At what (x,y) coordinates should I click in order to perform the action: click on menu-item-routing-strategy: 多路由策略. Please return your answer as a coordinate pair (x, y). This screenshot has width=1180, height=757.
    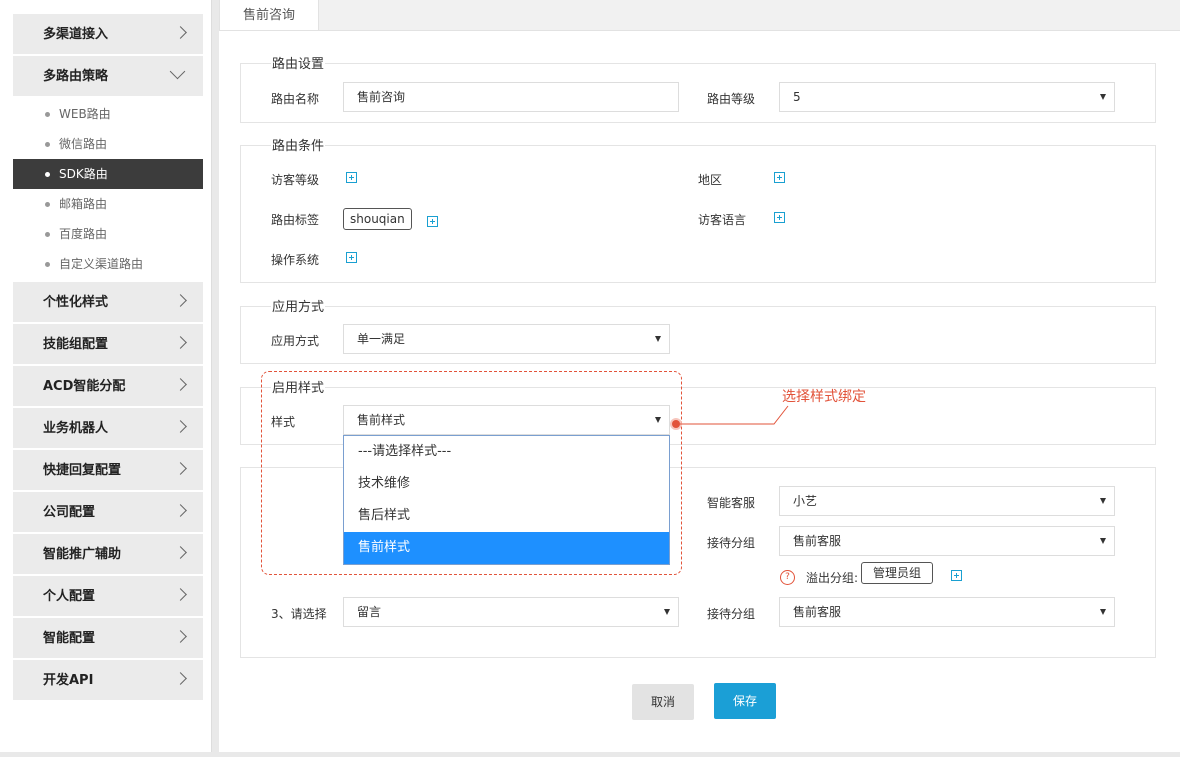
    Looking at the image, I should click on (108, 76).